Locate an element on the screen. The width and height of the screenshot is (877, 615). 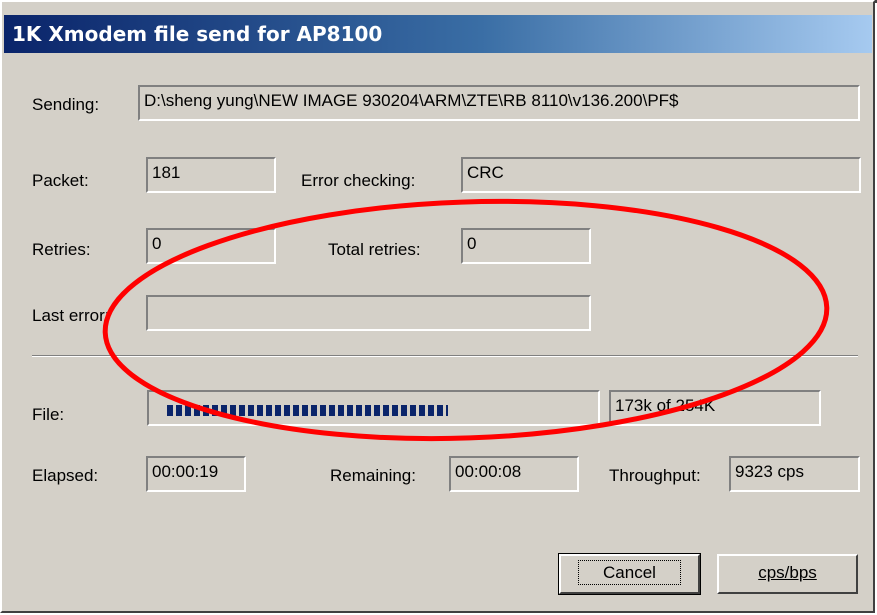
retries-field: 0 is located at coordinates (211, 246).